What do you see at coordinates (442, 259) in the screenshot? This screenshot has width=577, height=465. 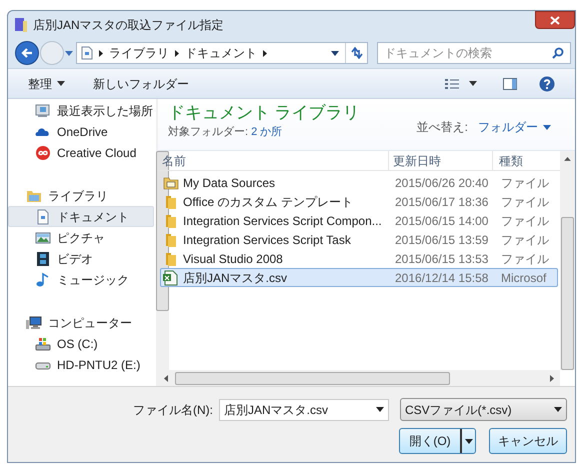 I see `modified-date: 2015/06/15 13:53` at bounding box center [442, 259].